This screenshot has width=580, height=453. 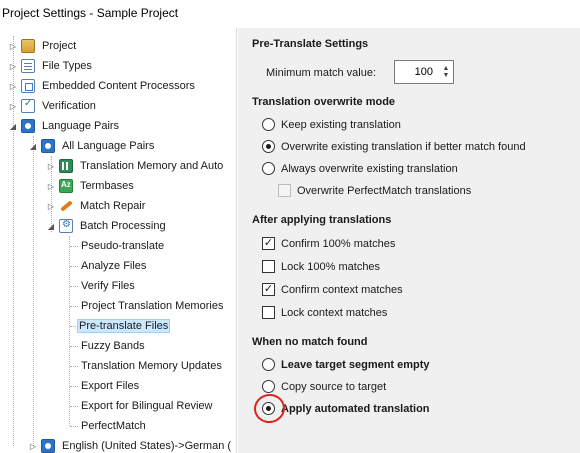 What do you see at coordinates (152, 306) in the screenshot?
I see `tree-item-project-translation-memories: Project Translation Memories` at bounding box center [152, 306].